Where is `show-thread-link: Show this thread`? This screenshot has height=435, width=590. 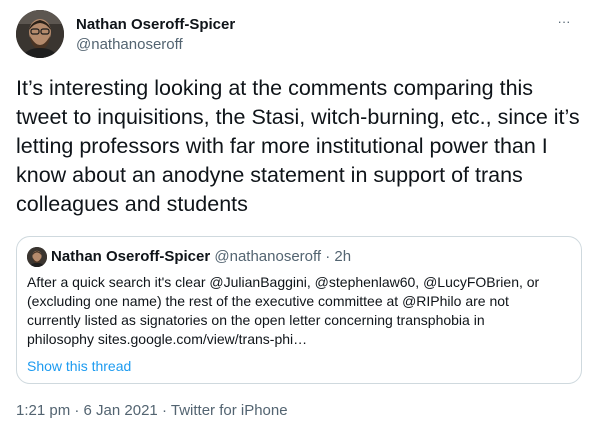
show-thread-link: Show this thread is located at coordinates (79, 366).